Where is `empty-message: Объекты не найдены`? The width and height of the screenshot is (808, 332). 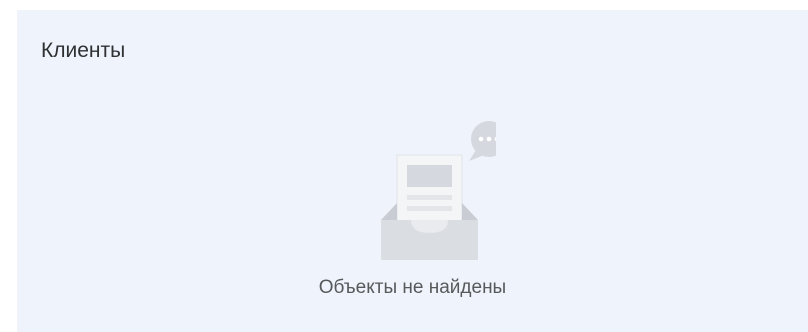
empty-message: Объекты не найдены is located at coordinates (412, 287).